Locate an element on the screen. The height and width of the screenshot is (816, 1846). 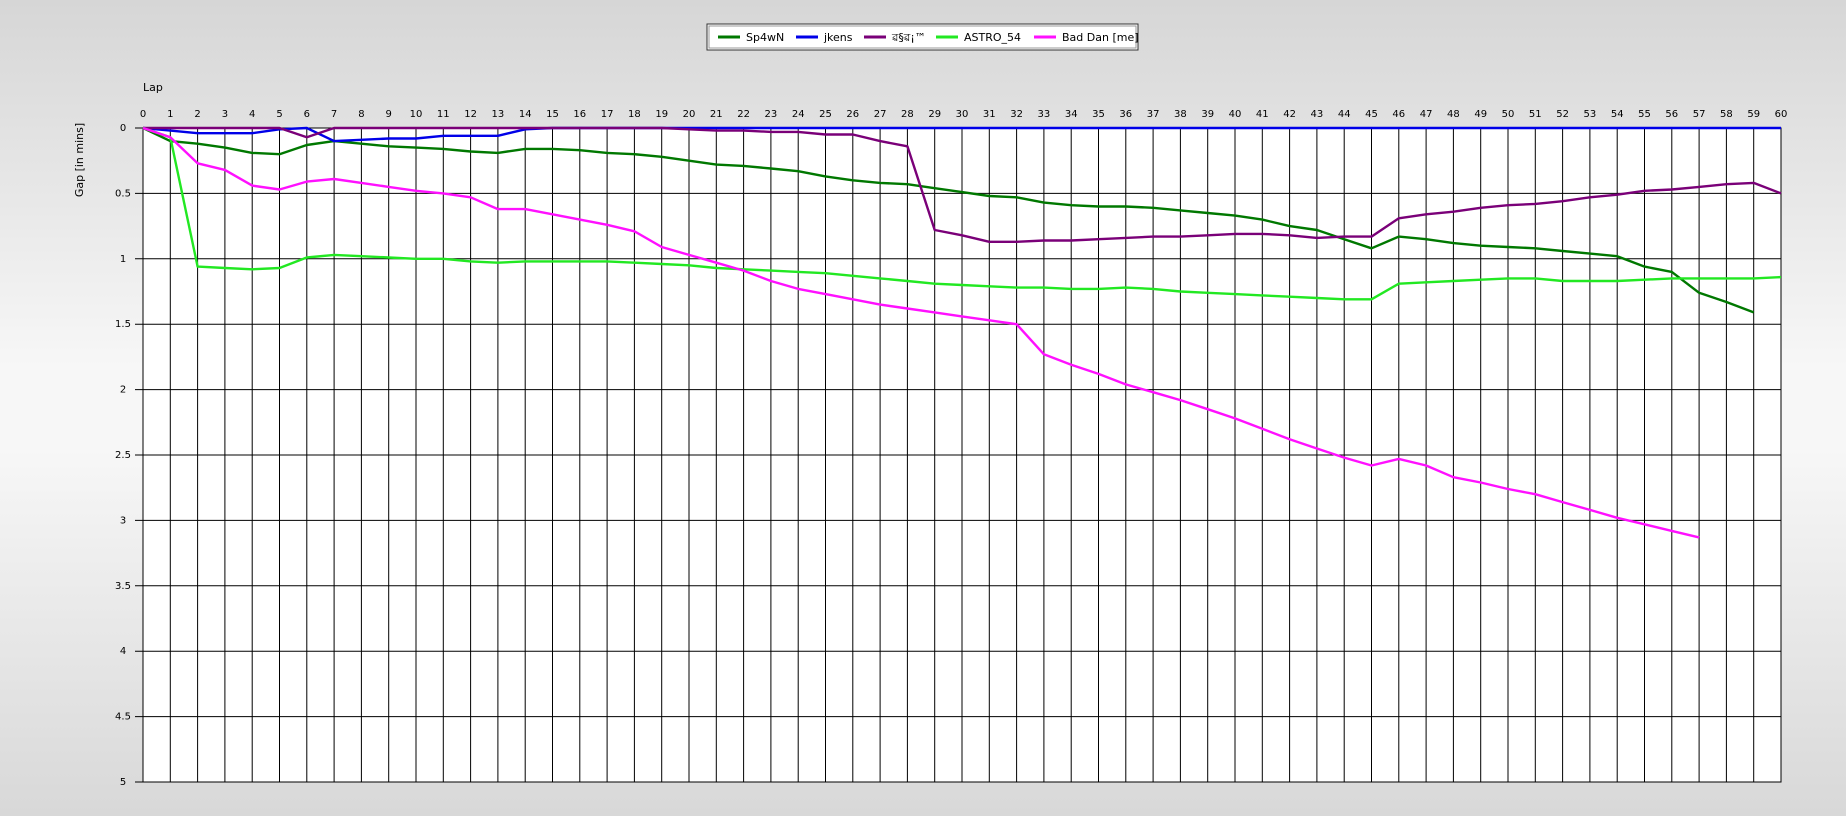
legend-label-1: jkens is located at coordinates (838, 37).